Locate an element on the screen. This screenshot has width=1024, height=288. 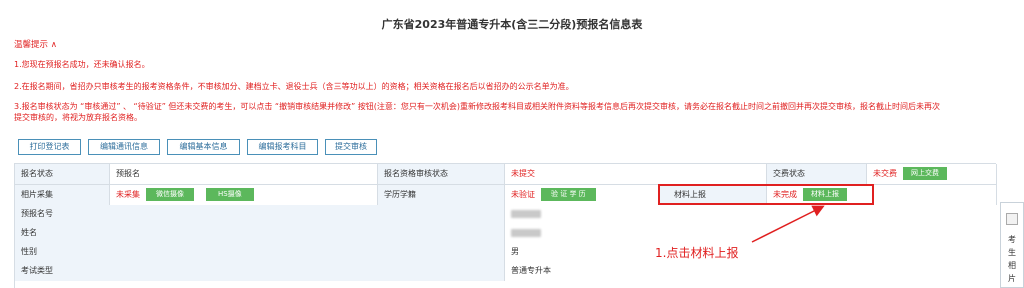
table-row: 性别 男 is located at coordinates (506, 252).